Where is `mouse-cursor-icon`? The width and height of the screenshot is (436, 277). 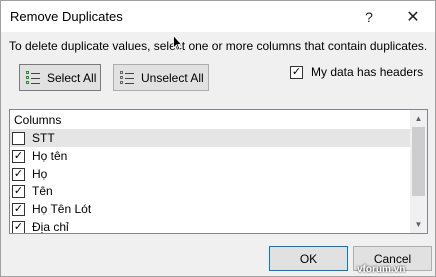 mouse-cursor-icon is located at coordinates (177, 43).